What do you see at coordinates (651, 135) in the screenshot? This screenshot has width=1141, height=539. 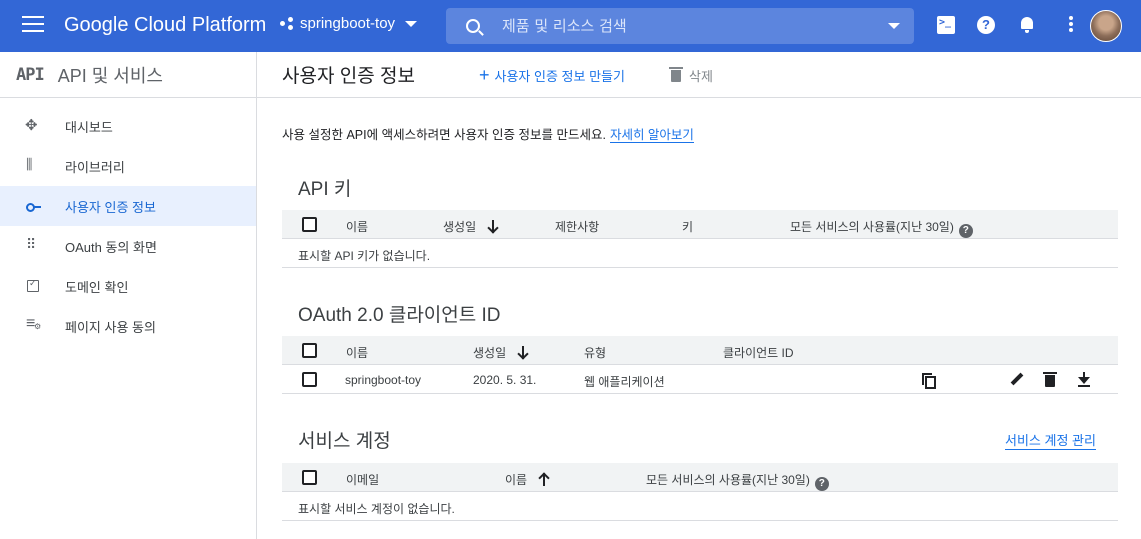 I see `learn-more-link: 자세히 알아보기` at bounding box center [651, 135].